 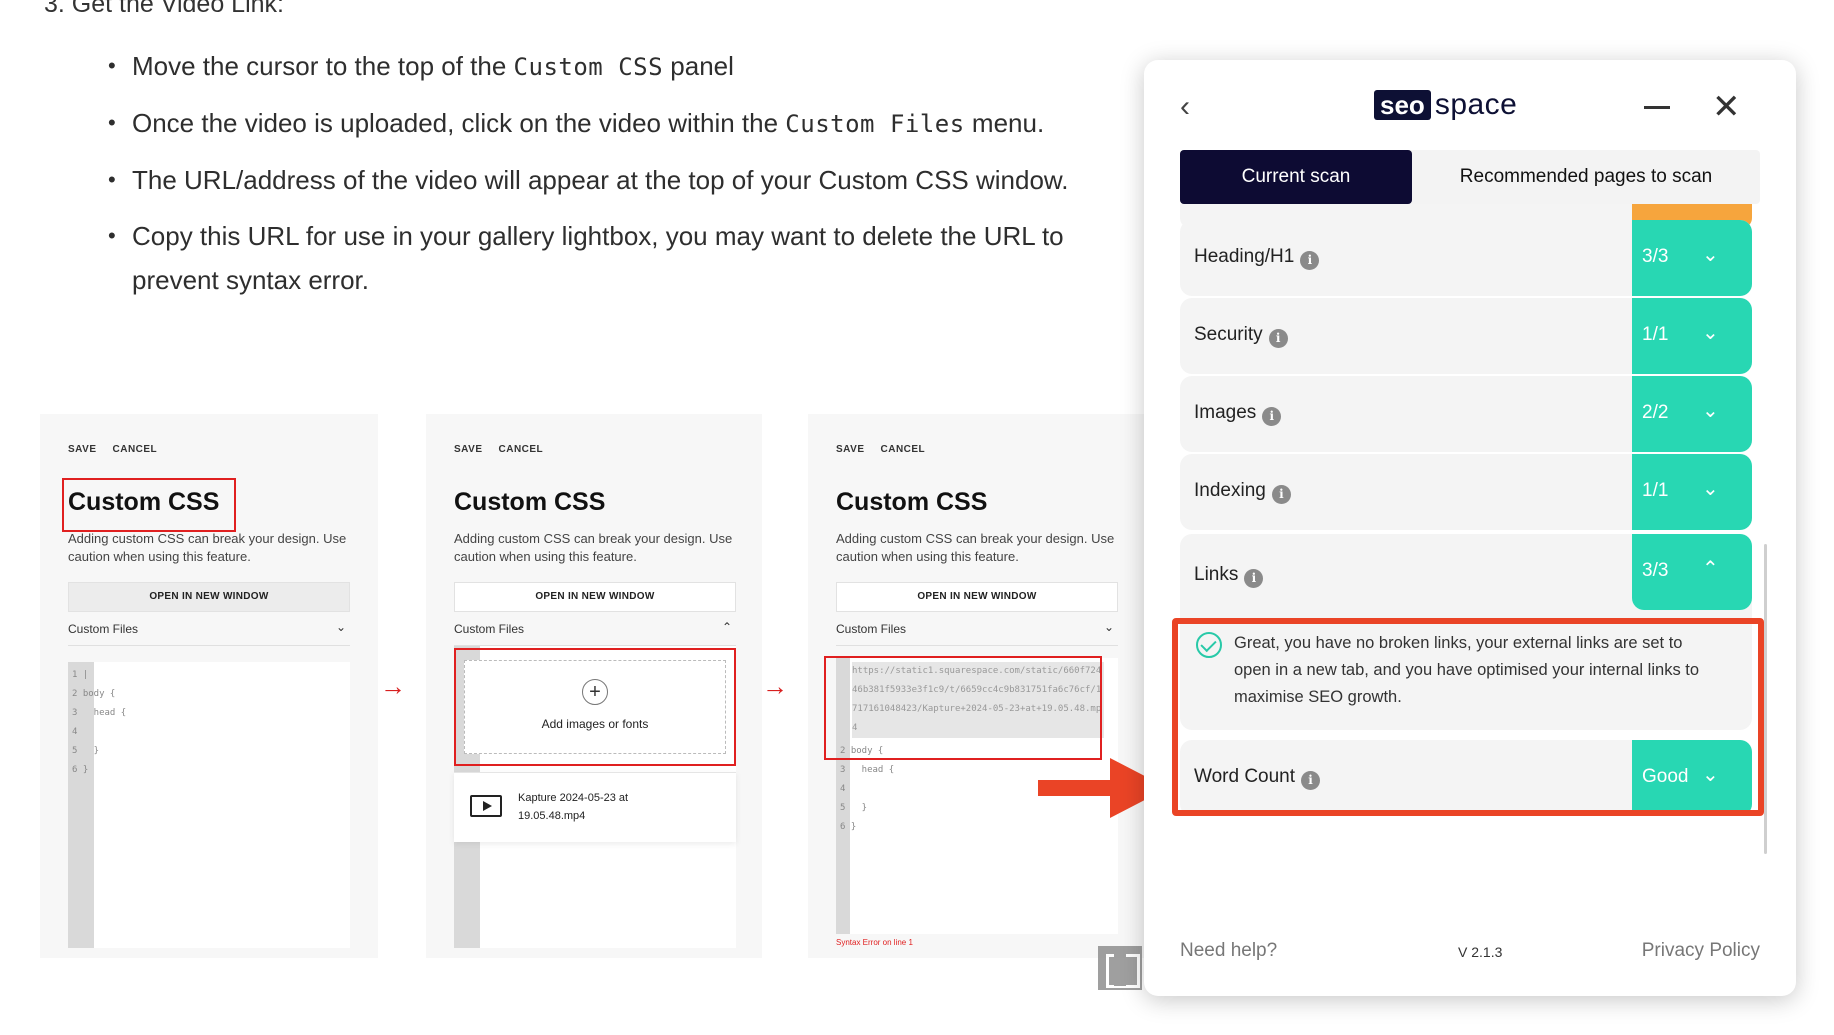 I want to click on step-heading: 3. Get the Video Link:, so click(x=164, y=9).